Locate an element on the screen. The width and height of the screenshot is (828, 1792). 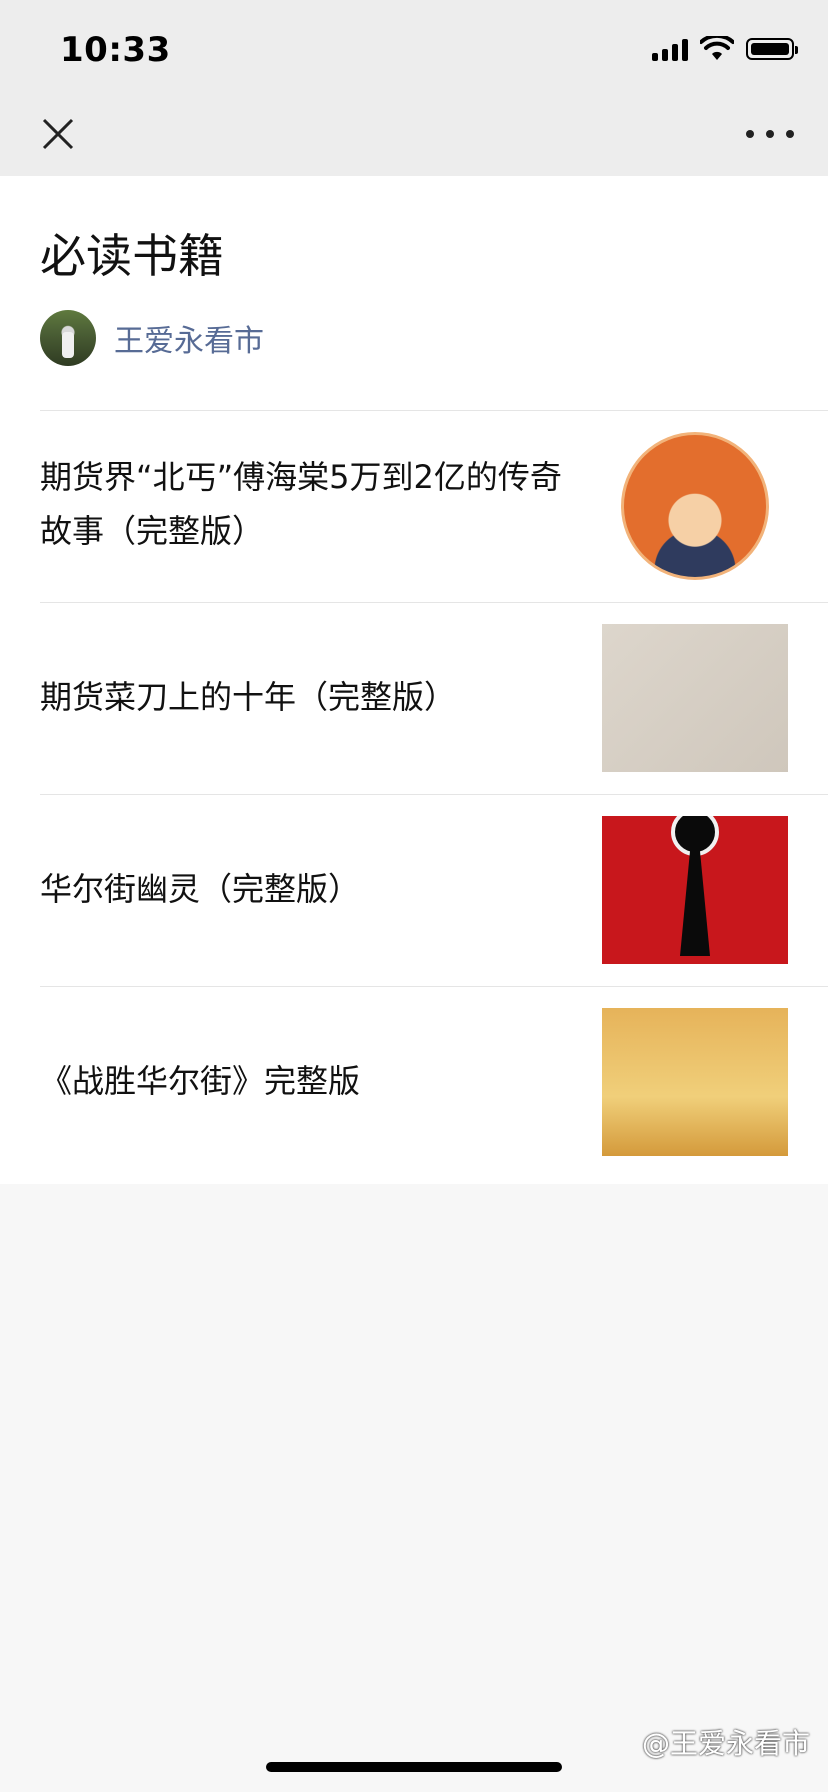
list-item: 期货界“北丐”傅海棠5万到2亿的传奇故事（完整版） is located at coordinates (414, 506).